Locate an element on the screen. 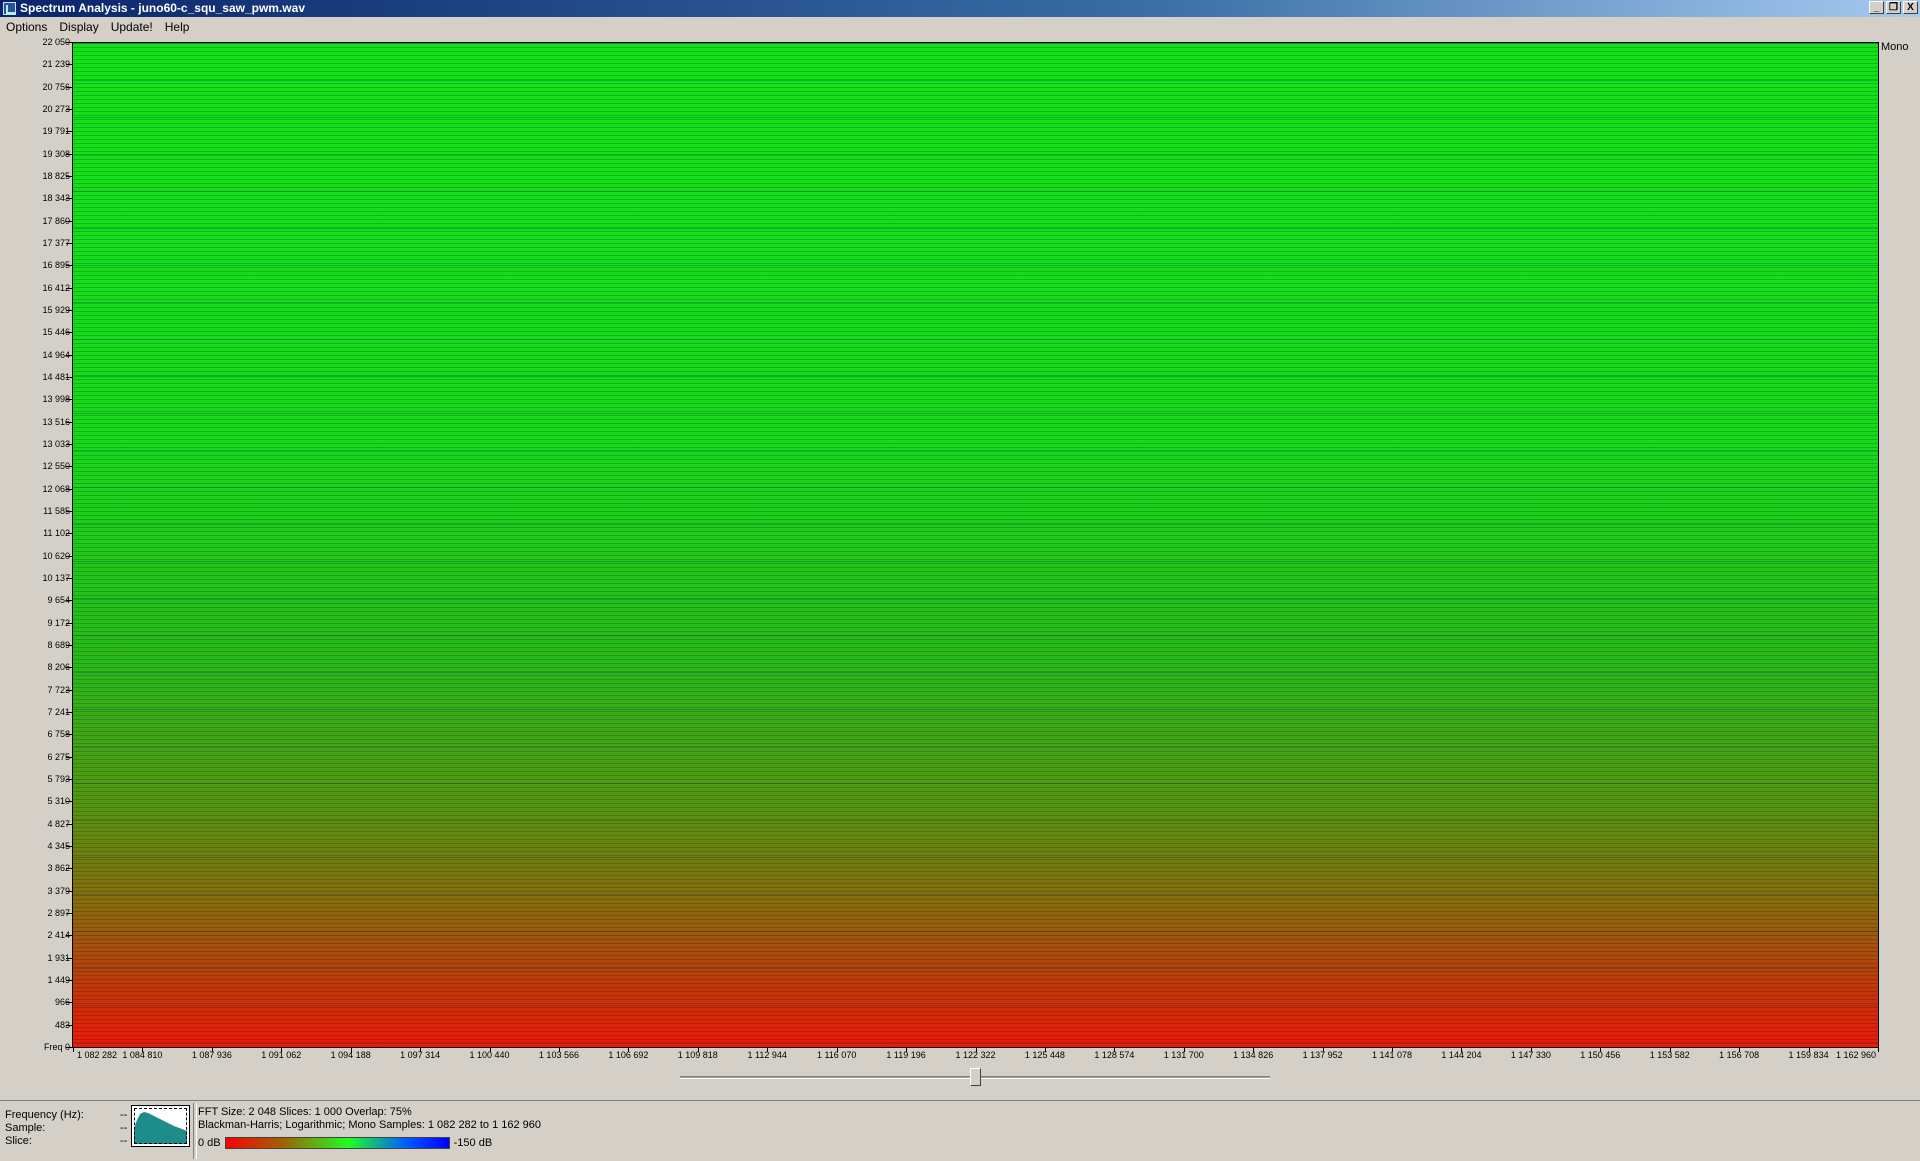 The width and height of the screenshot is (1920, 1161). frequency-label: Frequency (Hz): is located at coordinates (44, 1115).